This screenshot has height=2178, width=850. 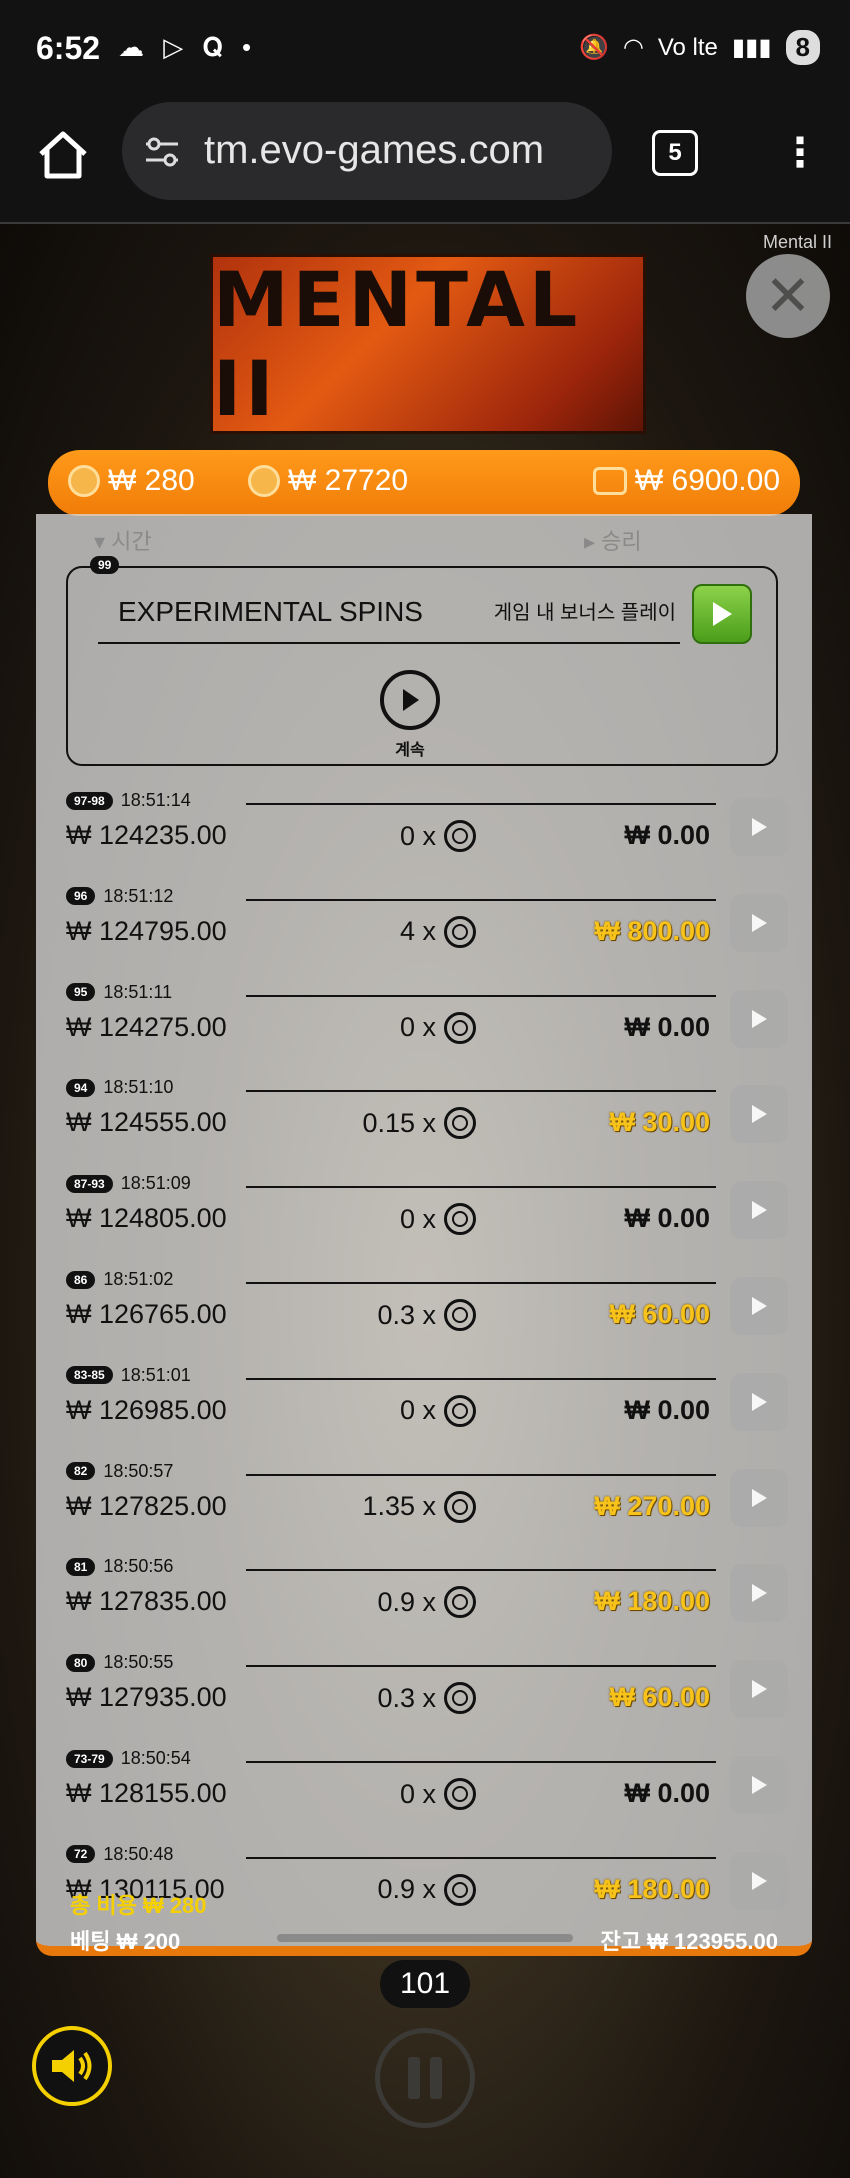 What do you see at coordinates (146, 1409) in the screenshot?
I see `row-balance: ₩ 126985.00` at bounding box center [146, 1409].